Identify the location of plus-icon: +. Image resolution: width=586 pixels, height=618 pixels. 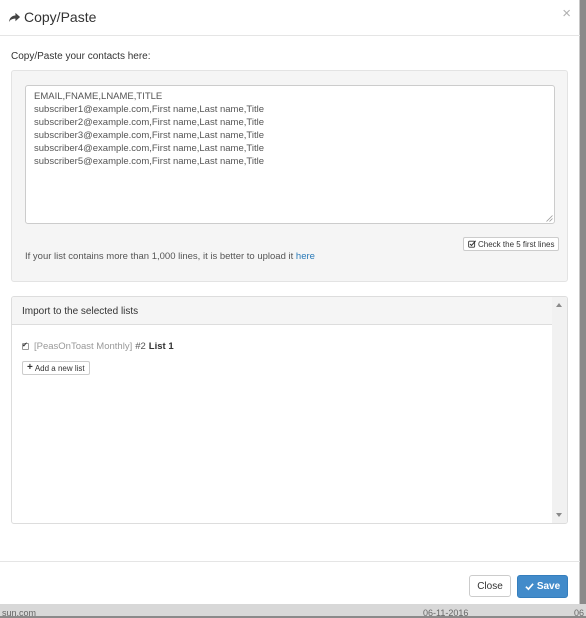
(30, 367).